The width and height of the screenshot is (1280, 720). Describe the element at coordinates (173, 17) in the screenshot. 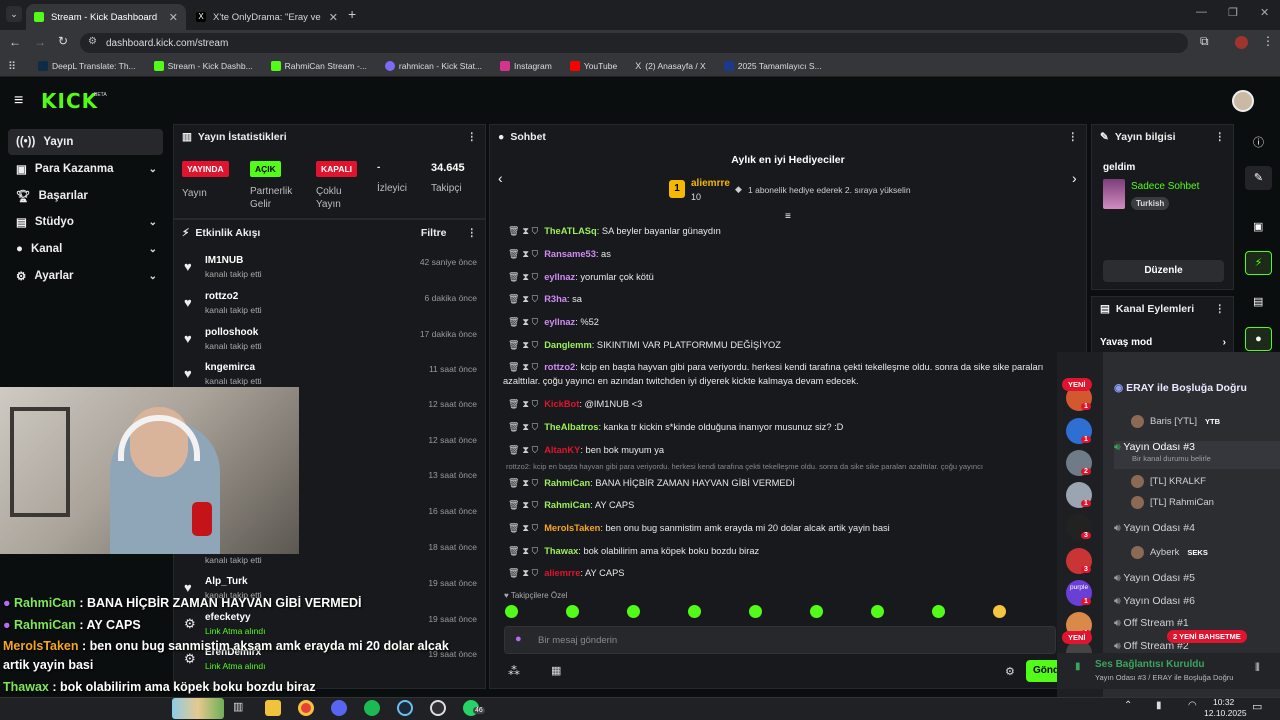

I see `close-icon: ✕` at that location.